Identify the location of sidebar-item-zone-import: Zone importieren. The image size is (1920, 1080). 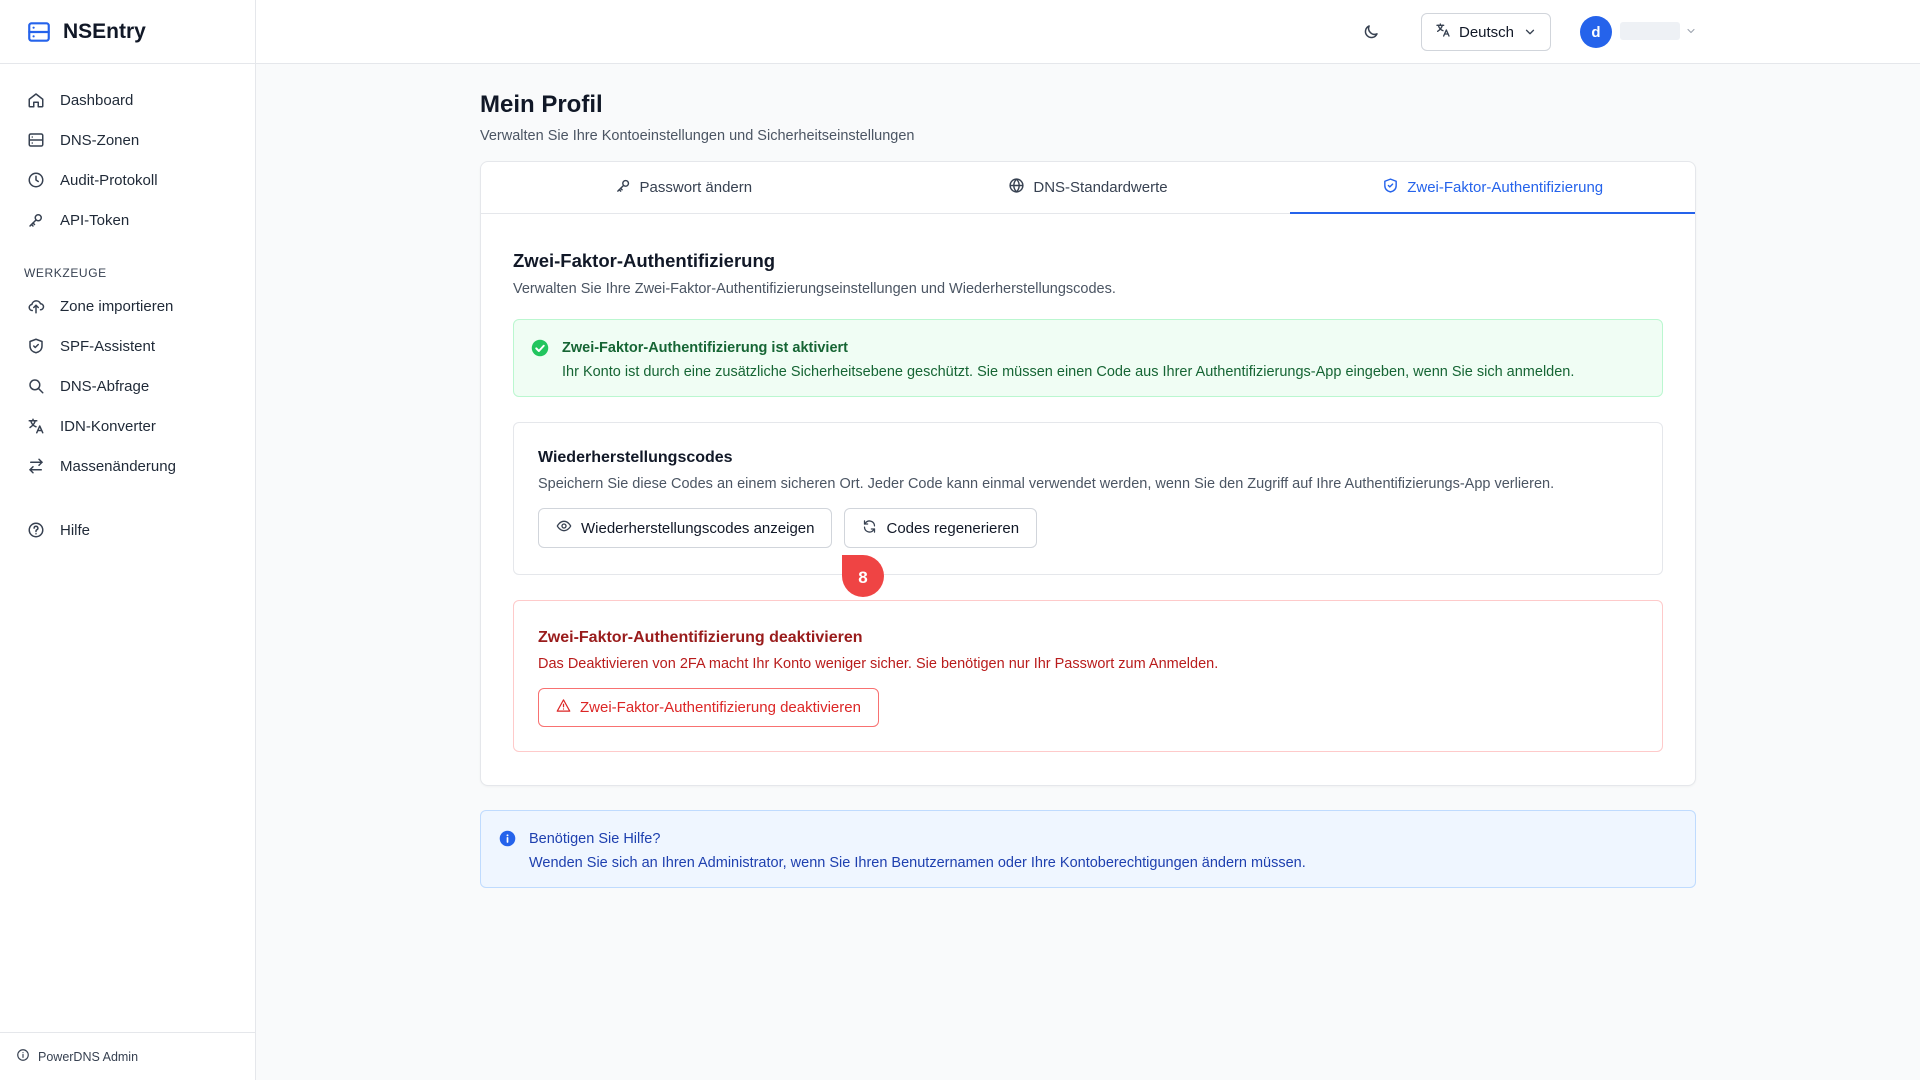
(127, 306).